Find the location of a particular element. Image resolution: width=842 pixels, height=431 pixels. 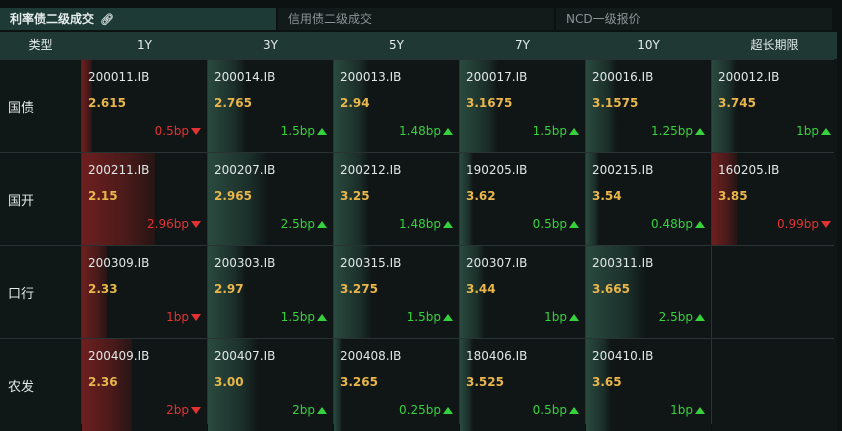

bond-cell: 200410.IB 3.65 1bp is located at coordinates (648, 385).